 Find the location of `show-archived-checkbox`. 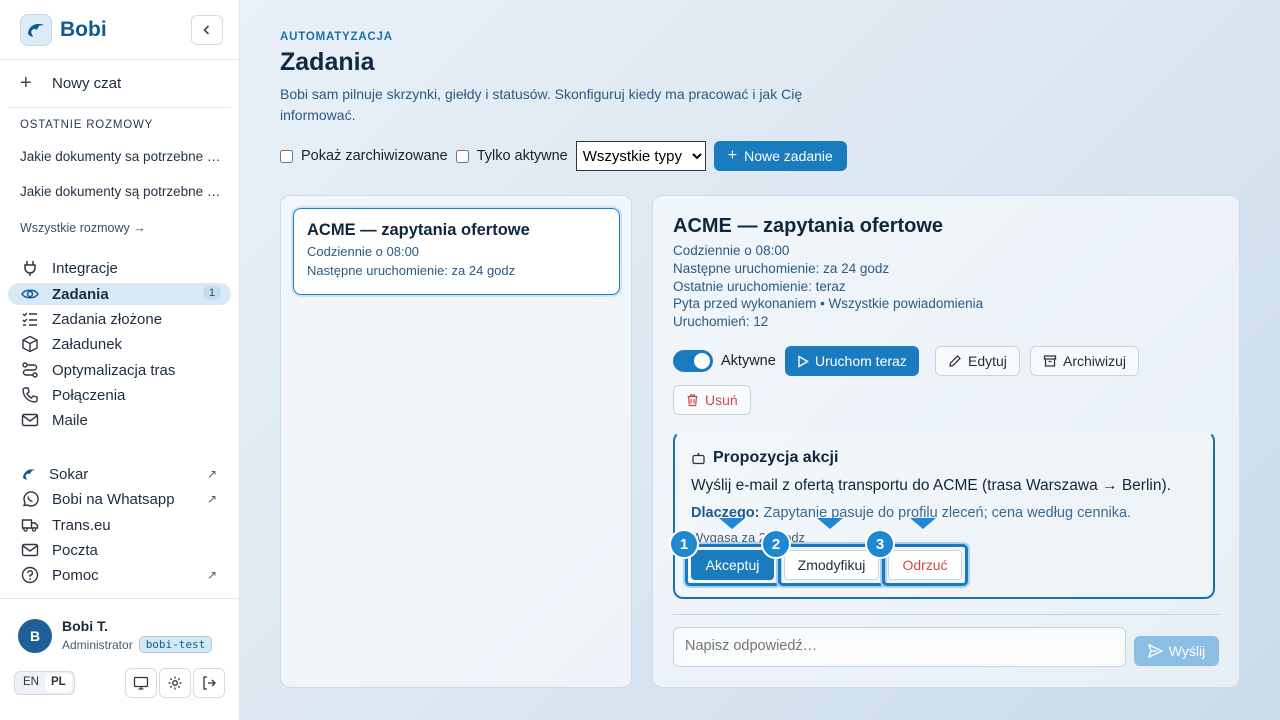

show-archived-checkbox is located at coordinates (286, 156).